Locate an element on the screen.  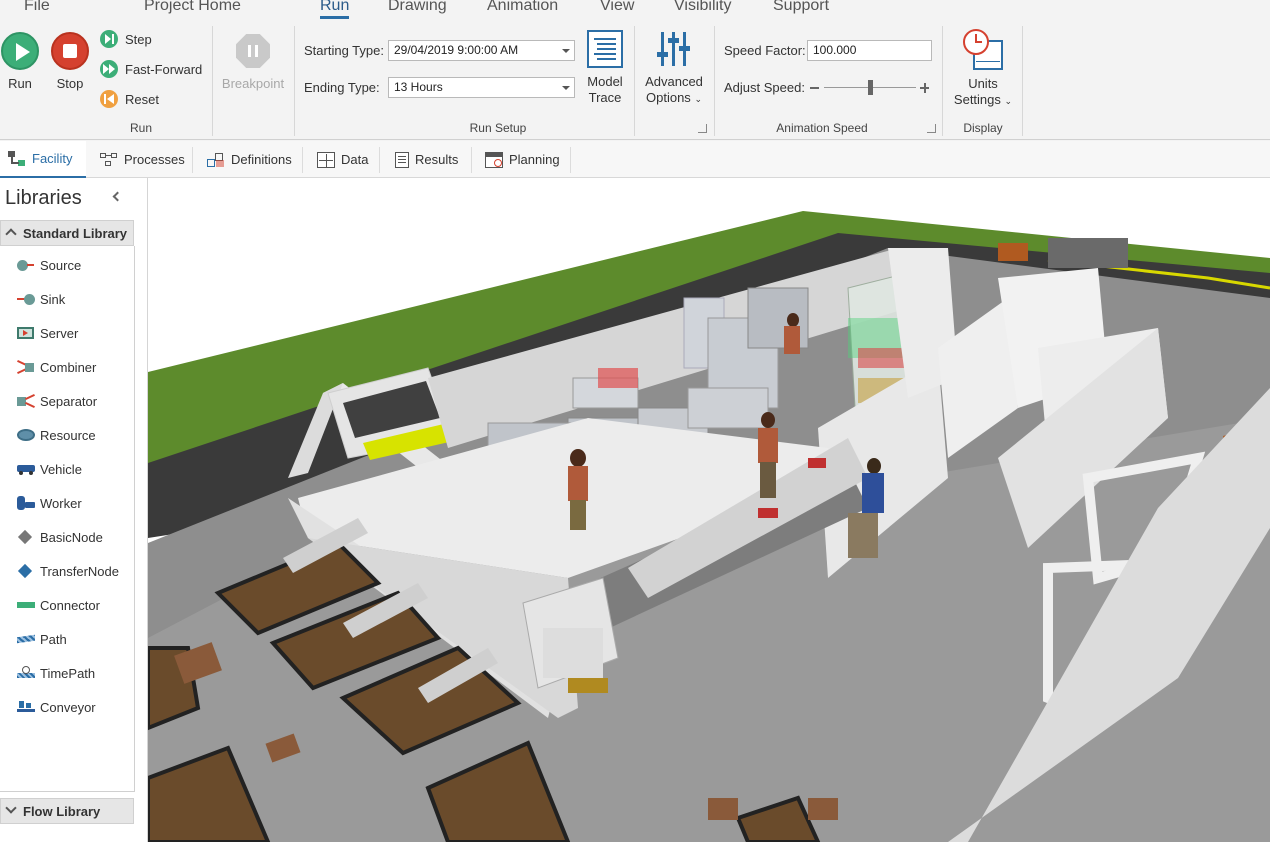
library-item-label: Sink is located at coordinates (53, 299).